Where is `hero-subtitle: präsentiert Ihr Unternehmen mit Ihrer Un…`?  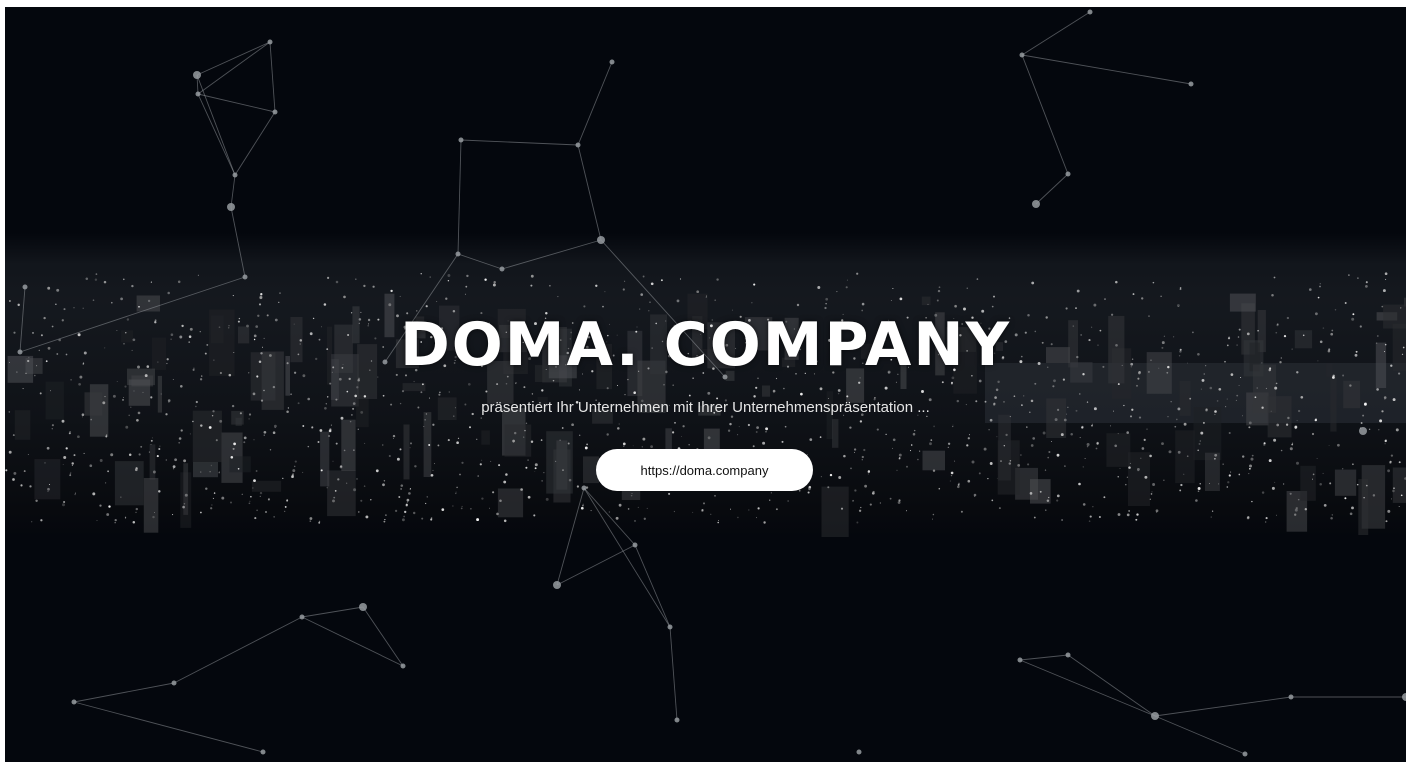
hero-subtitle: präsentiert Ihr Unternehmen mit Ihrer Un… is located at coordinates (705, 407).